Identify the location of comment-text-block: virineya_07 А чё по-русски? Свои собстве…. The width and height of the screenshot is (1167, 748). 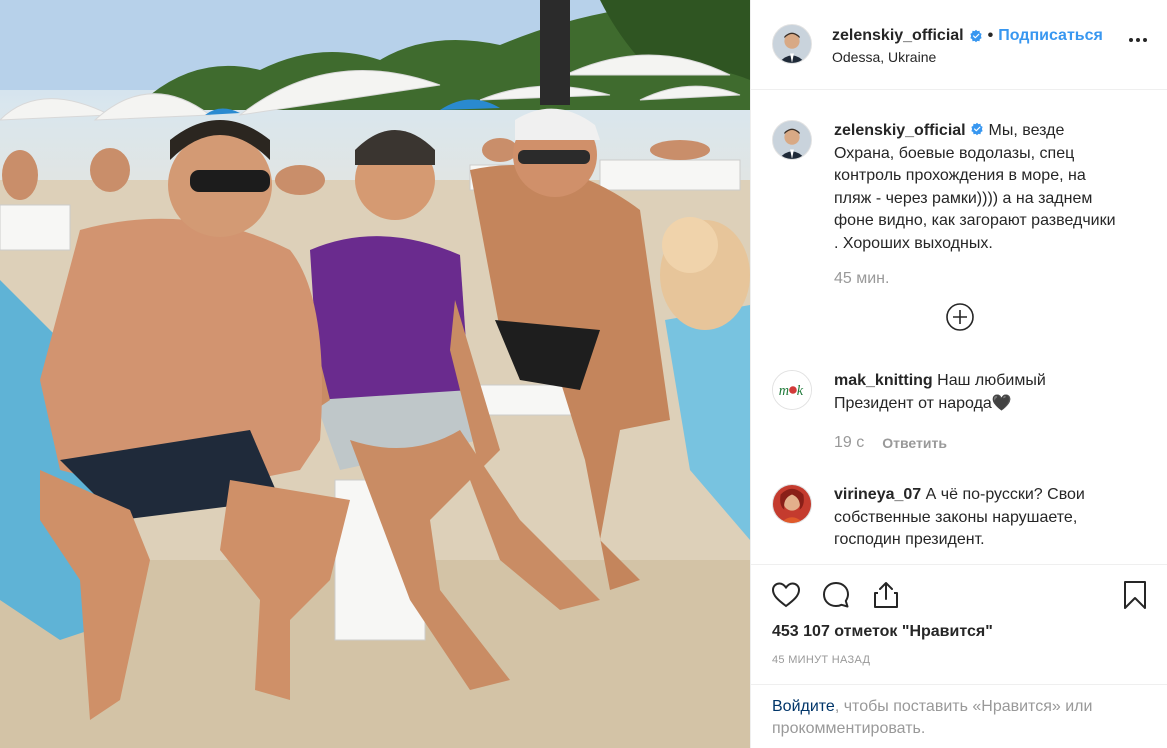
(979, 518).